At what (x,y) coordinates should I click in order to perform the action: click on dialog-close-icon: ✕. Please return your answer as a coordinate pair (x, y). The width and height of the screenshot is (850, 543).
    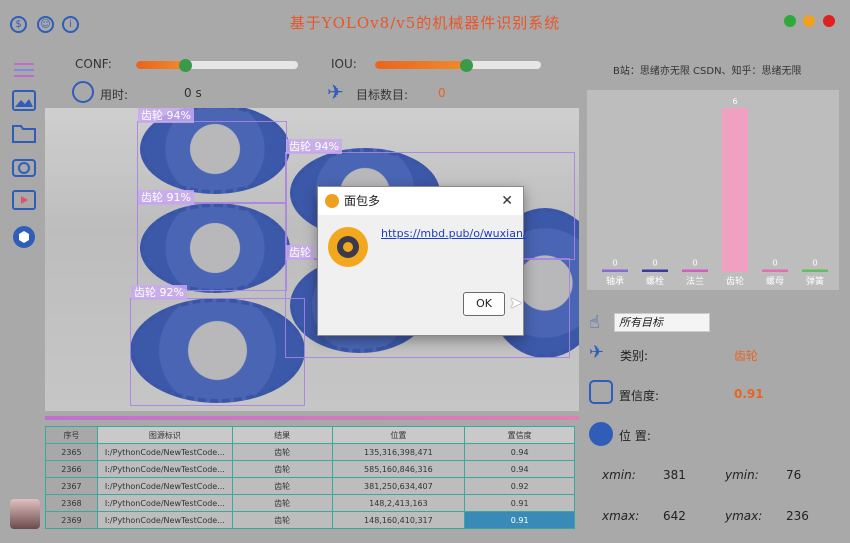
    Looking at the image, I should click on (507, 201).